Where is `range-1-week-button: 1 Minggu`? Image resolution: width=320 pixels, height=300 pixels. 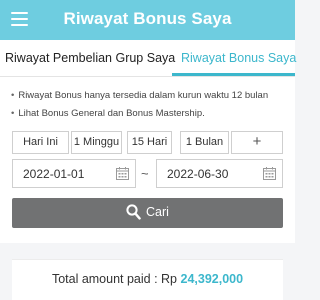 range-1-week-button: 1 Minggu is located at coordinates (96, 142).